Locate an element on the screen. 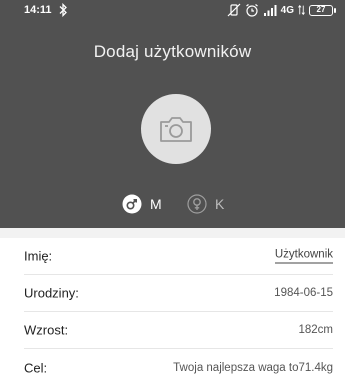  goal-label: Cel: is located at coordinates (36, 367).